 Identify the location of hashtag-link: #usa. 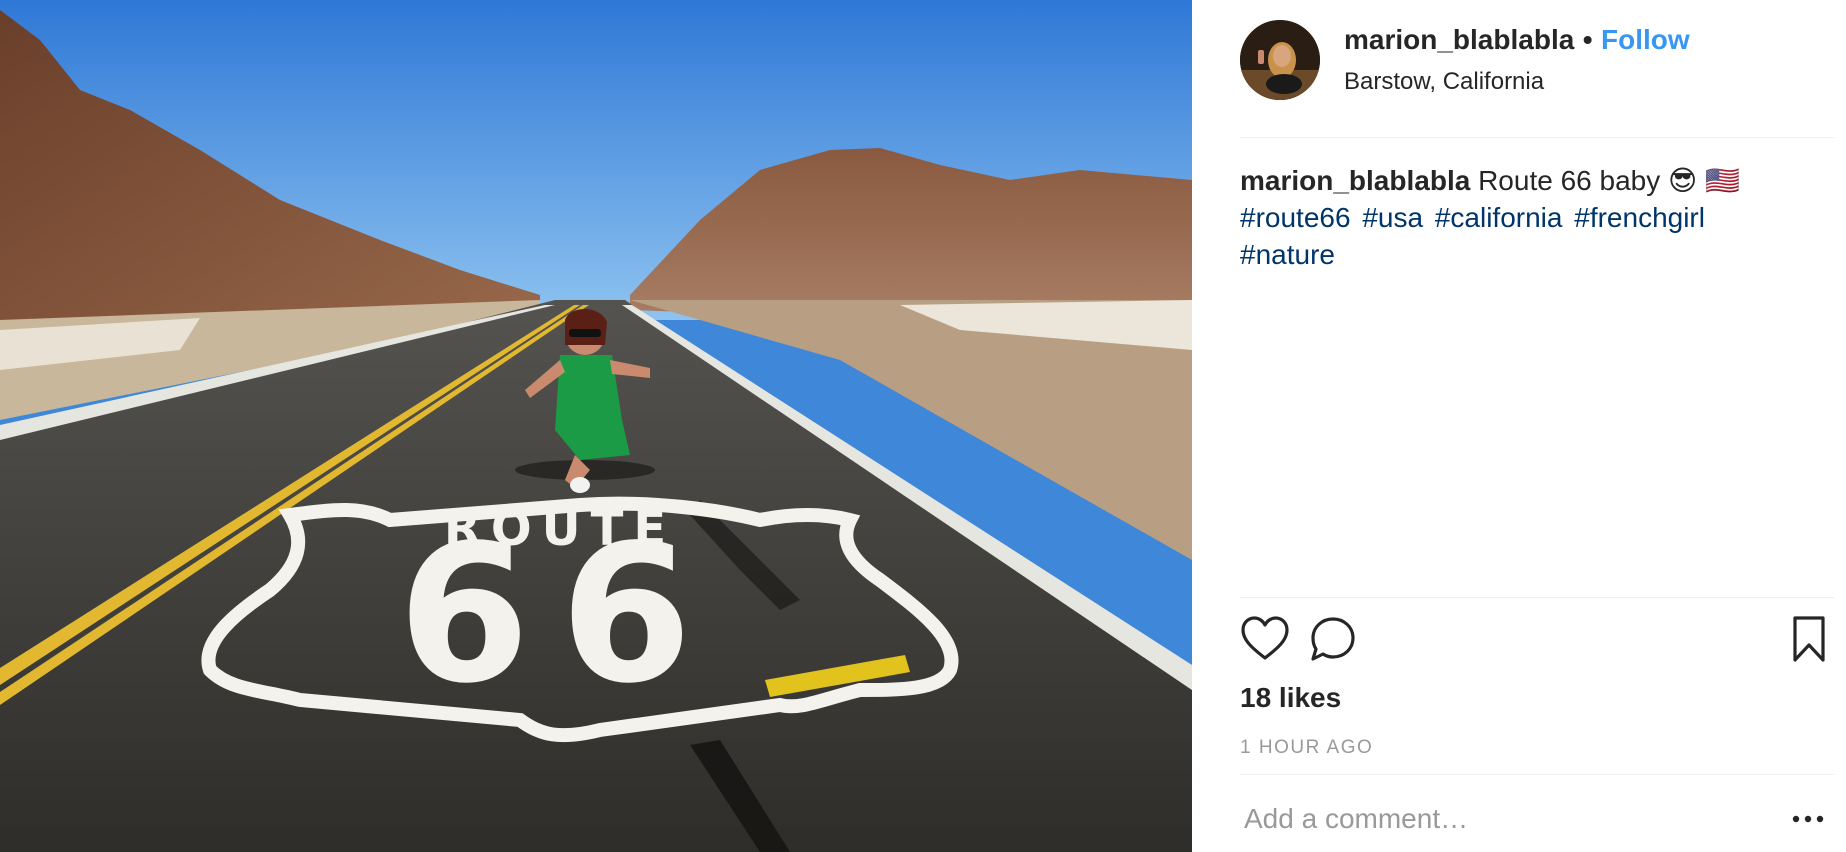
(1392, 217).